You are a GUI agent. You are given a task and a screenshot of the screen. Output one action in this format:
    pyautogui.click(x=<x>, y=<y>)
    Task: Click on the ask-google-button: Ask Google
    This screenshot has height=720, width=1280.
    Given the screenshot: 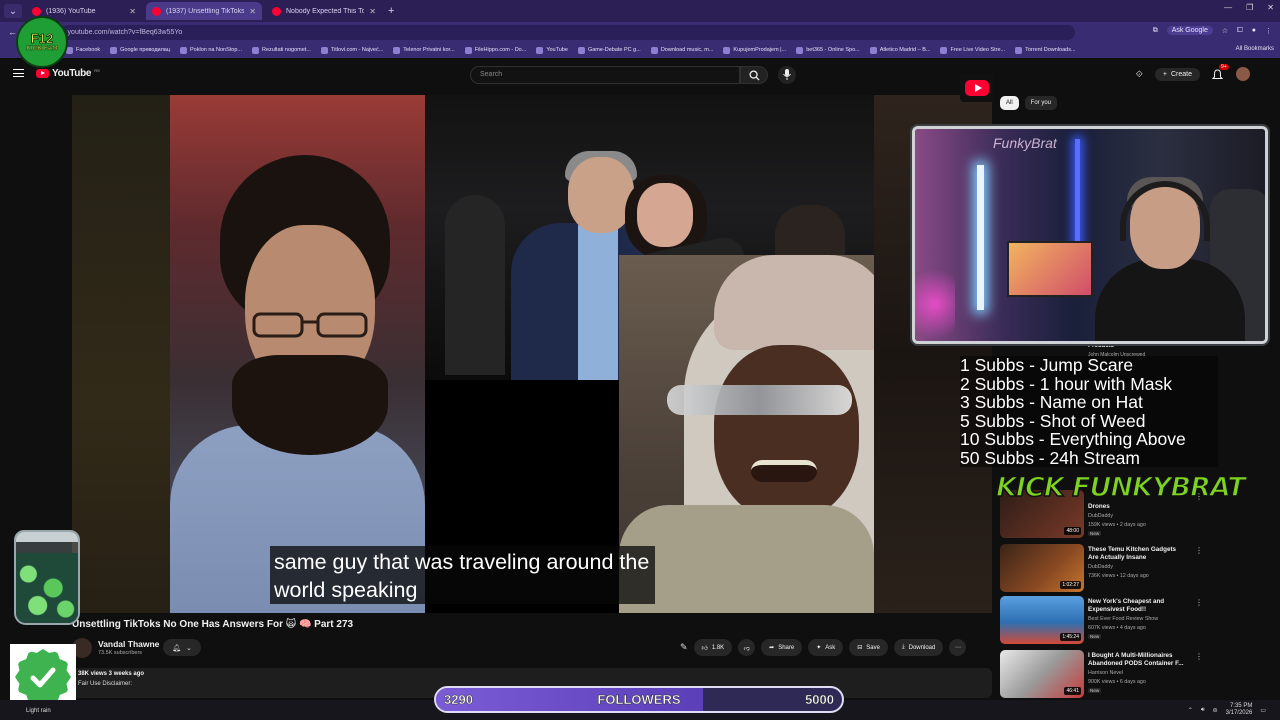 What is the action you would take?
    pyautogui.click(x=1189, y=30)
    